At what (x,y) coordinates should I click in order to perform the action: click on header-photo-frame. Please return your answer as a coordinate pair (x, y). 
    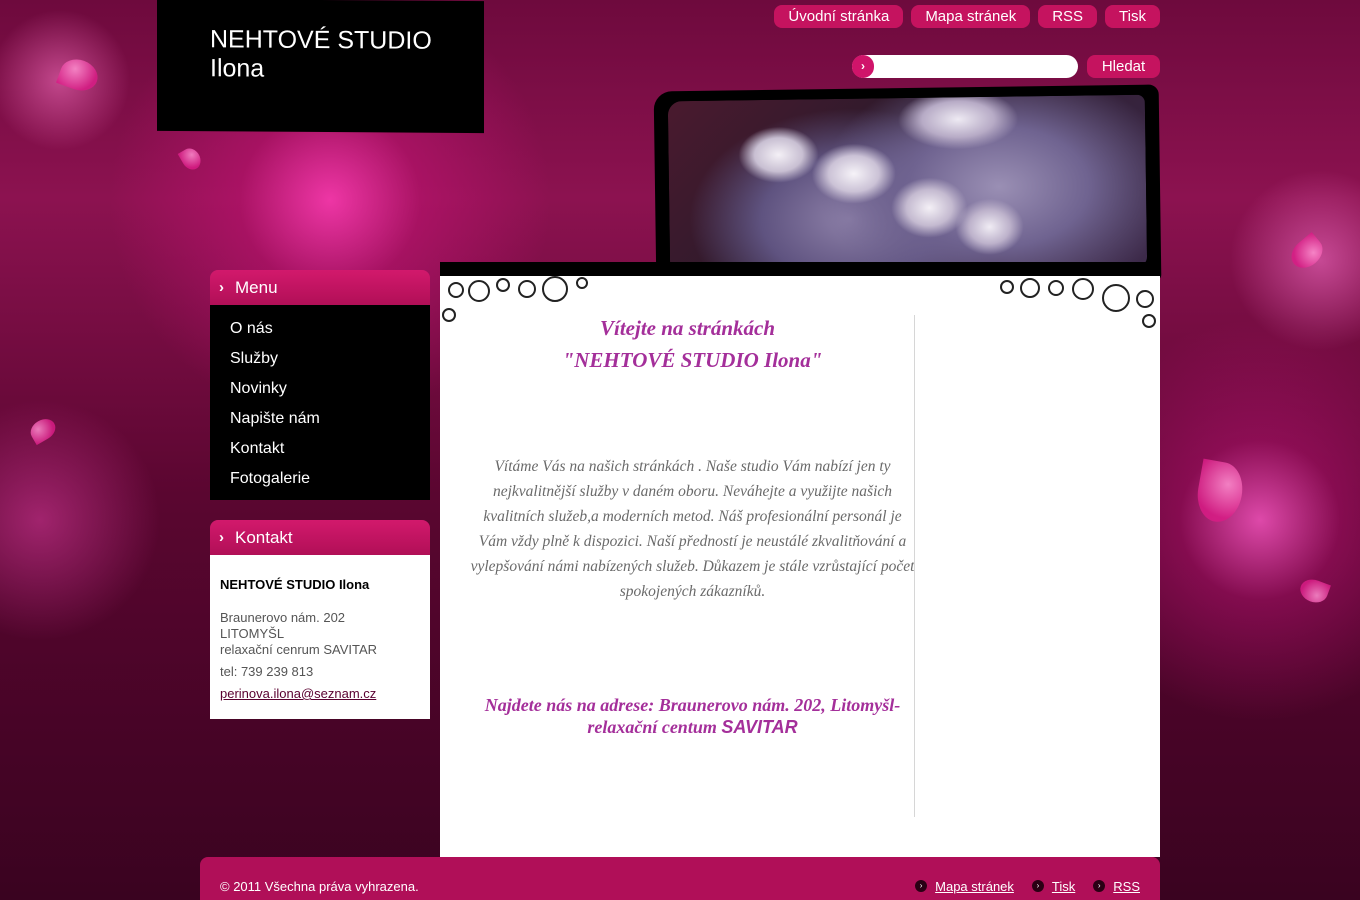
    Looking at the image, I should click on (907, 186).